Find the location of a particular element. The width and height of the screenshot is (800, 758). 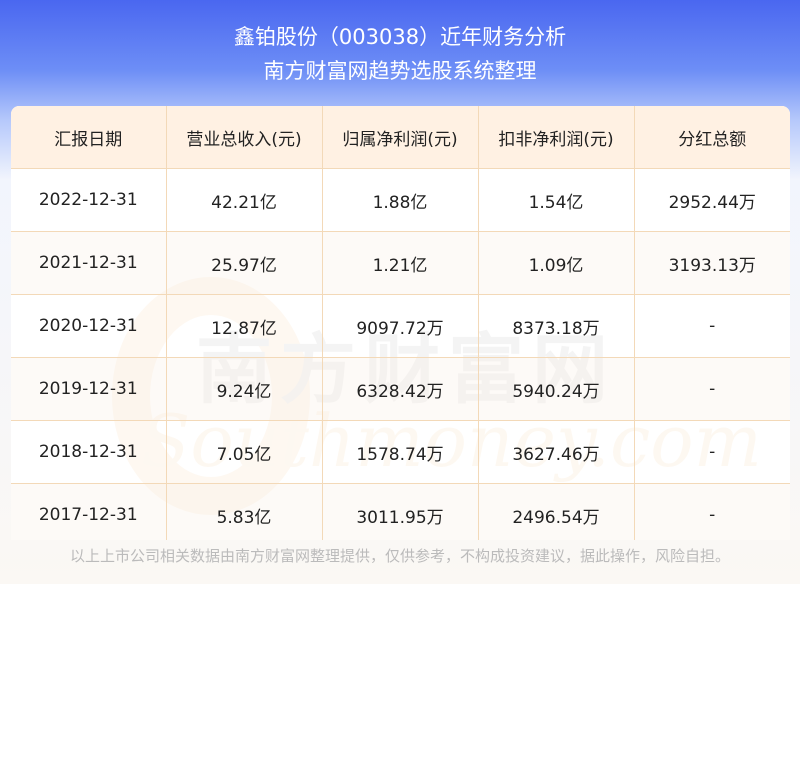

table-row: 2022-12-31 42.21亿 1.88亿 1.54亿 2952.44万 is located at coordinates (400, 200).